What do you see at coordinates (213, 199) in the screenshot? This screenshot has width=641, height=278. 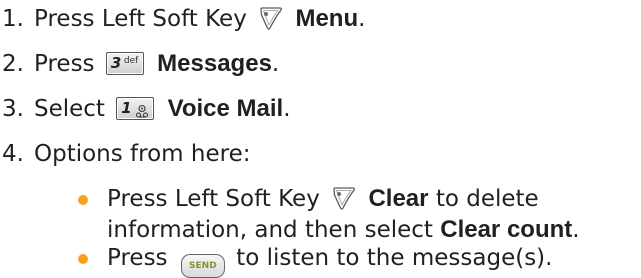 I see `option-prefix: Press Left Soft Key` at bounding box center [213, 199].